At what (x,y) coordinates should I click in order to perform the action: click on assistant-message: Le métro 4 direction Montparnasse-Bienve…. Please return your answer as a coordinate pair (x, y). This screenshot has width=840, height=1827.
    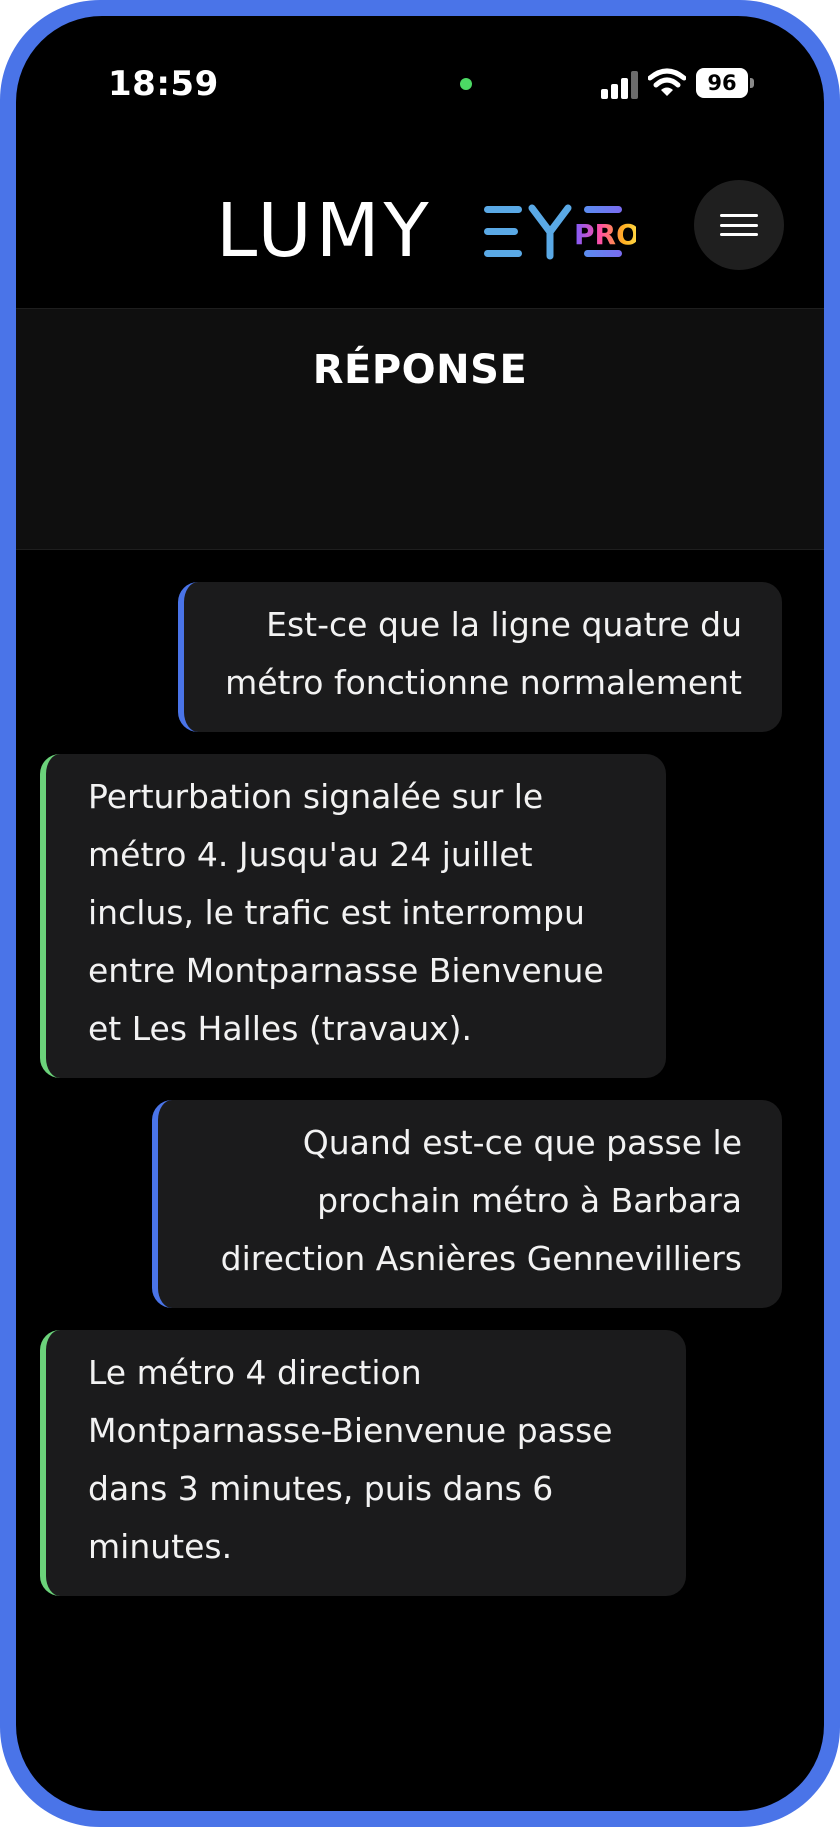
    Looking at the image, I should click on (363, 1463).